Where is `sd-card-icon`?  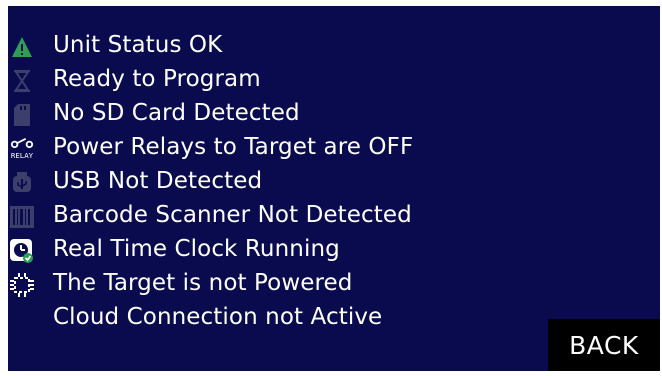 sd-card-icon is located at coordinates (22, 115).